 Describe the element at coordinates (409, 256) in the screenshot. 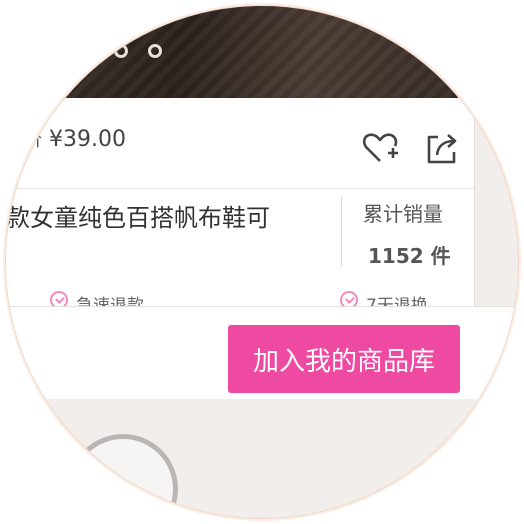

I see `sales-value: 1152 件` at that location.